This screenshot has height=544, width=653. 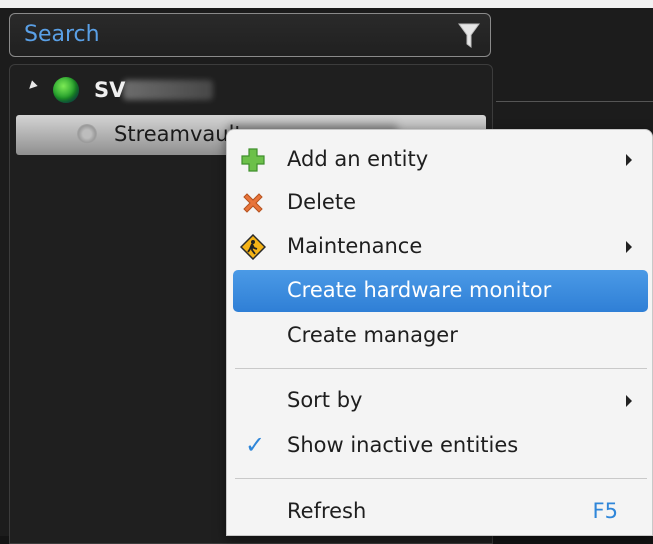 I want to click on menu-item-label: Show inactive entities, so click(x=403, y=445).